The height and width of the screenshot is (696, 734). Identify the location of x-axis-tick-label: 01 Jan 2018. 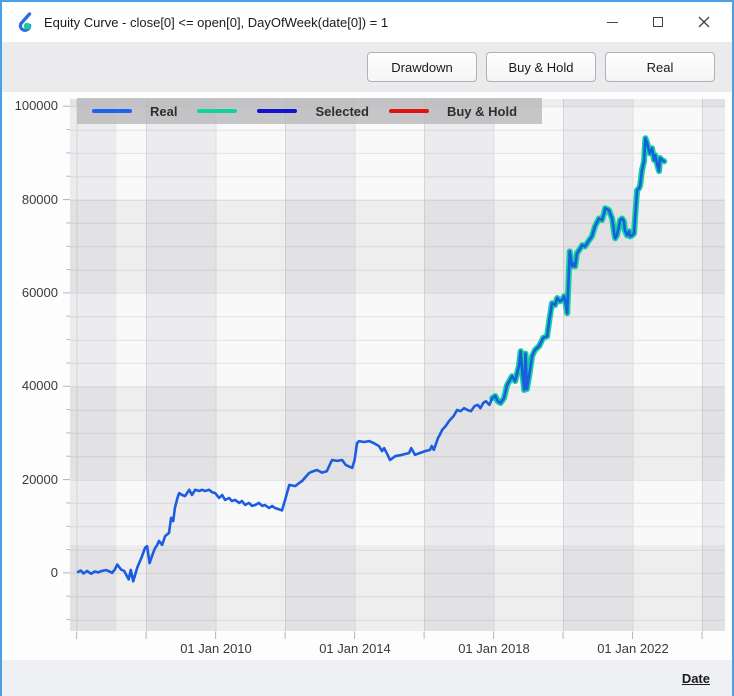
(494, 648).